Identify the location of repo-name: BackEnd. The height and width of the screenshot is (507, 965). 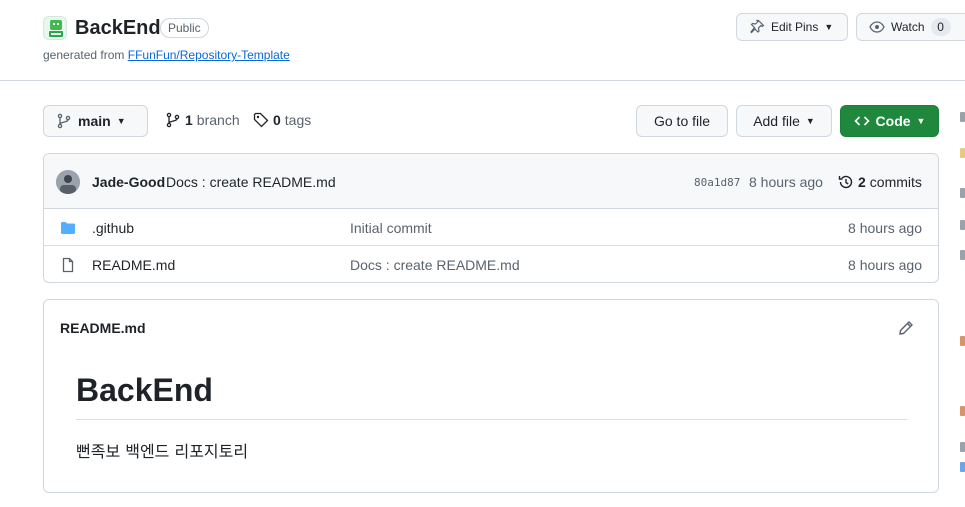
(118, 28).